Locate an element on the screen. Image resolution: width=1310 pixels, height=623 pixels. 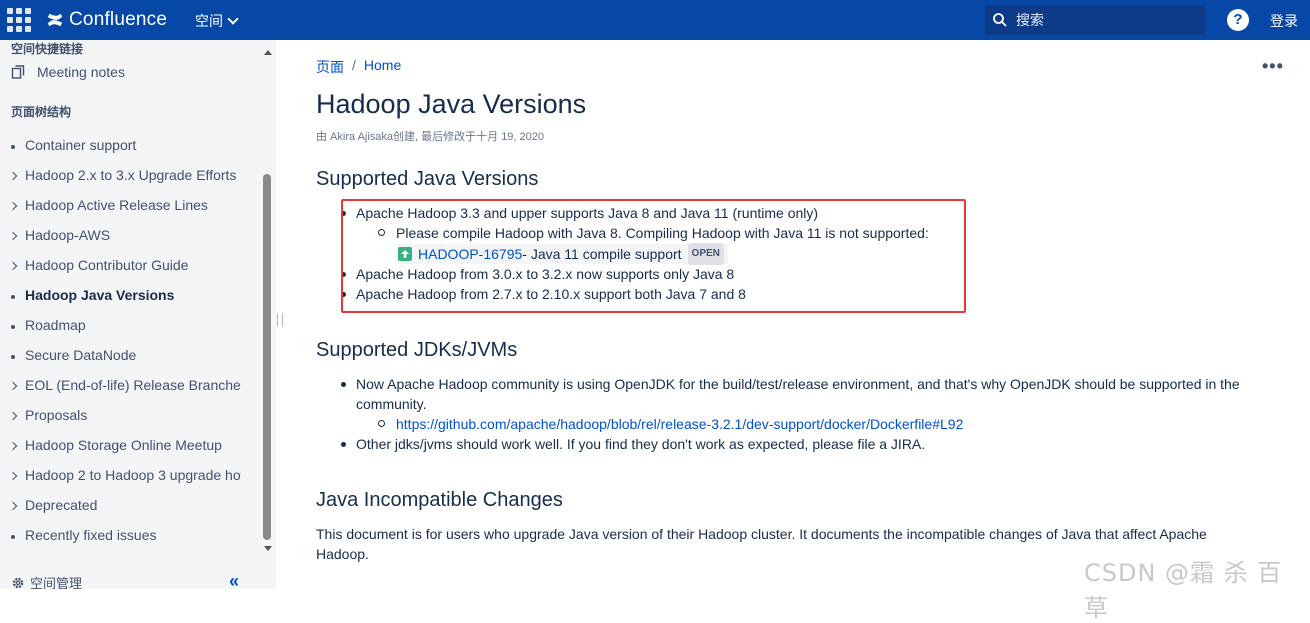
page-tree-heading: 页面树结构 is located at coordinates (41, 112).